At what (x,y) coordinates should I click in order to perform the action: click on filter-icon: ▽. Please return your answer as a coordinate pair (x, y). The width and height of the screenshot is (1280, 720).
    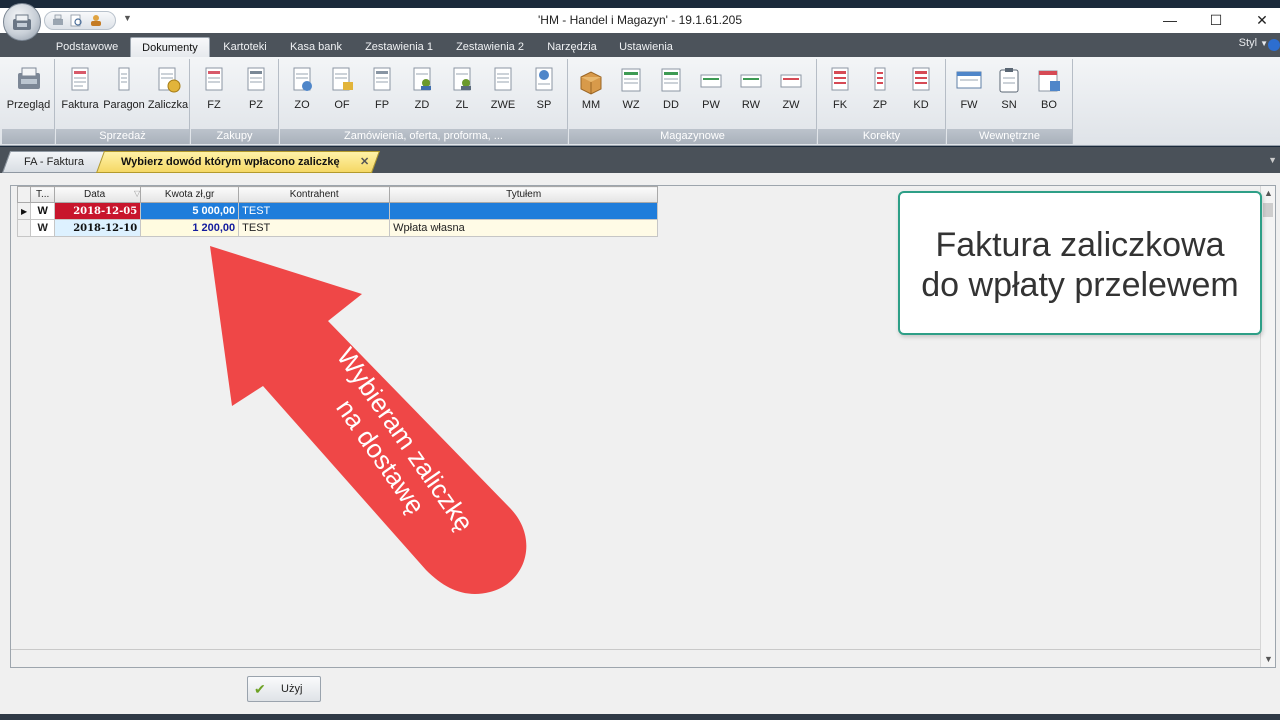
    Looking at the image, I should click on (137, 193).